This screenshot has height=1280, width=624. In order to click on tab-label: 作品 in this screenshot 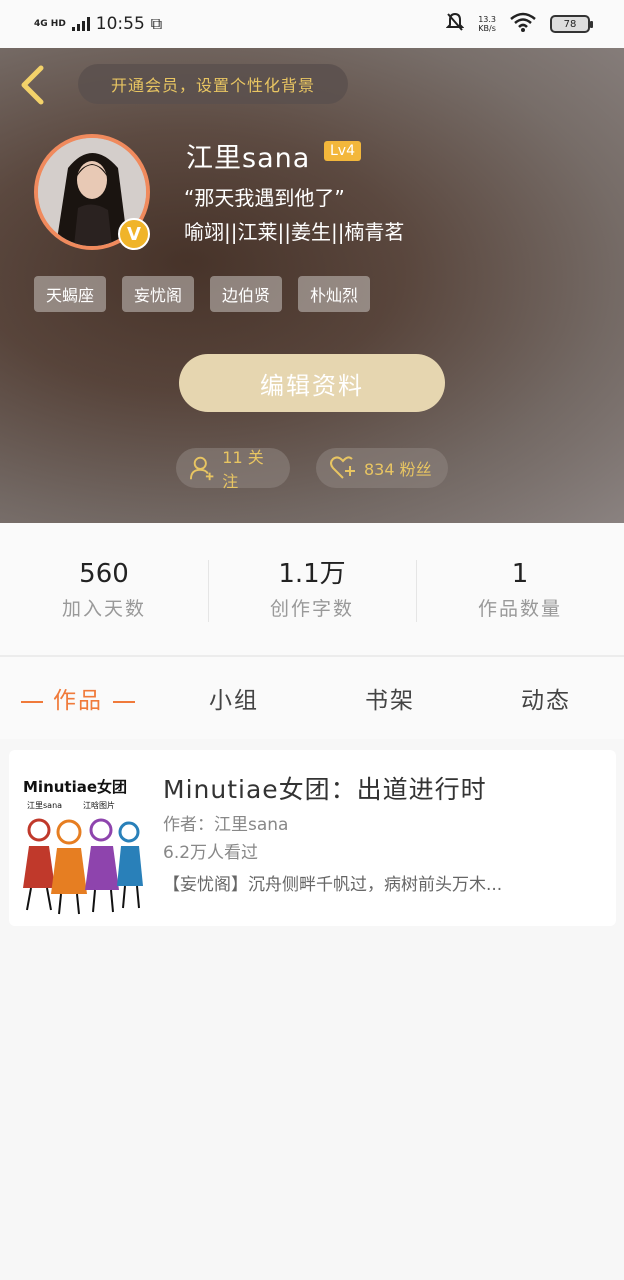, I will do `click(78, 701)`.